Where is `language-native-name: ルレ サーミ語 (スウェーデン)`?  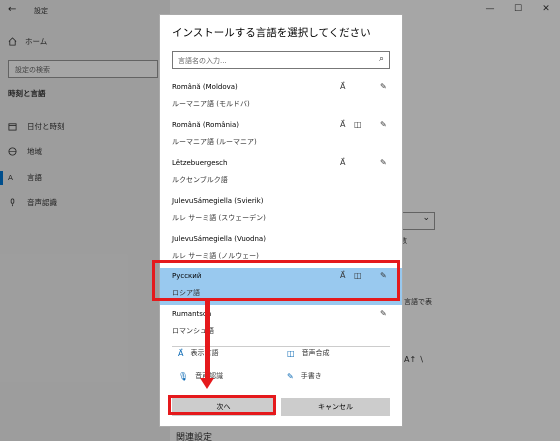 language-native-name: ルレ サーミ語 (スウェーデン) is located at coordinates (219, 218).